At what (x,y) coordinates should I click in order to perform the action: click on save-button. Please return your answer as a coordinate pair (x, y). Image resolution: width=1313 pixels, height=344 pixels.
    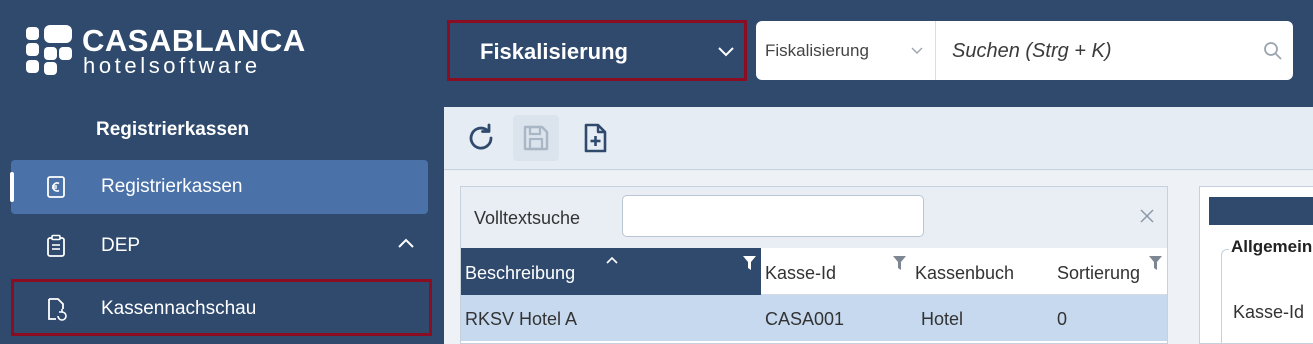
    Looking at the image, I should click on (536, 138).